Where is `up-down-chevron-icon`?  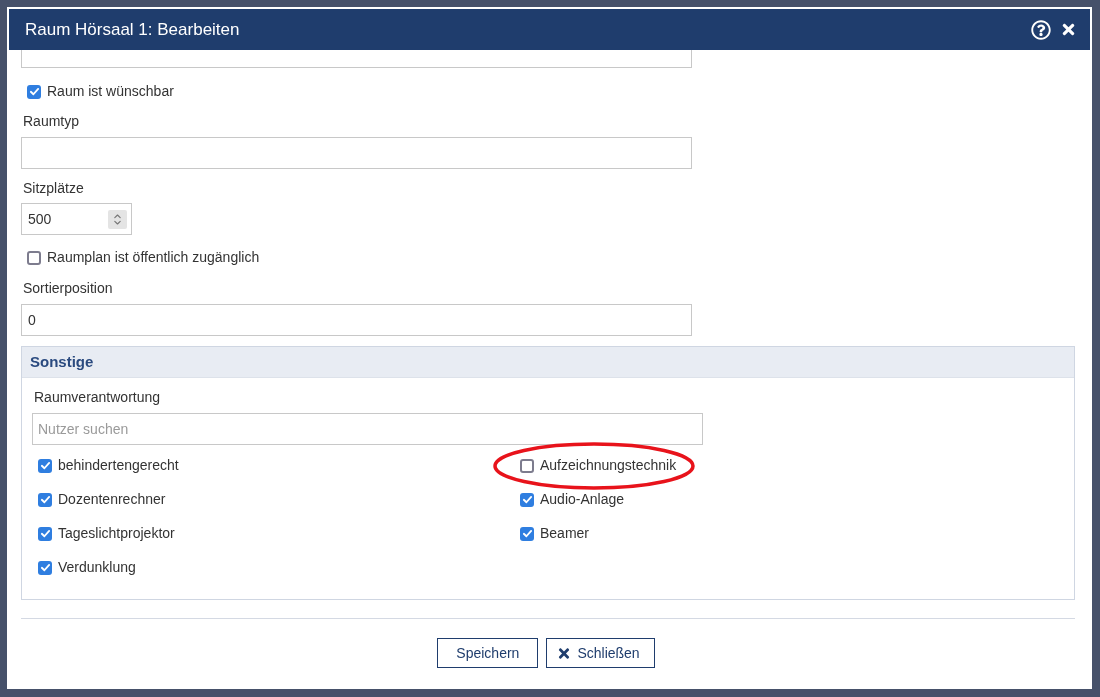
up-down-chevron-icon is located at coordinates (117, 219).